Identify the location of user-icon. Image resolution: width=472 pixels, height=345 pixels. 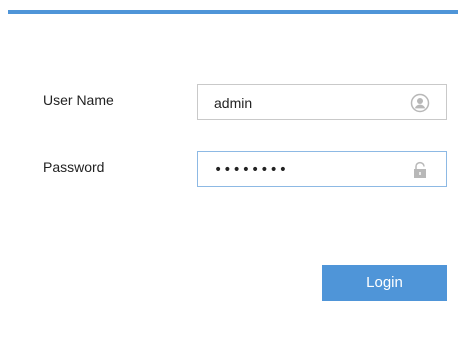
(420, 103).